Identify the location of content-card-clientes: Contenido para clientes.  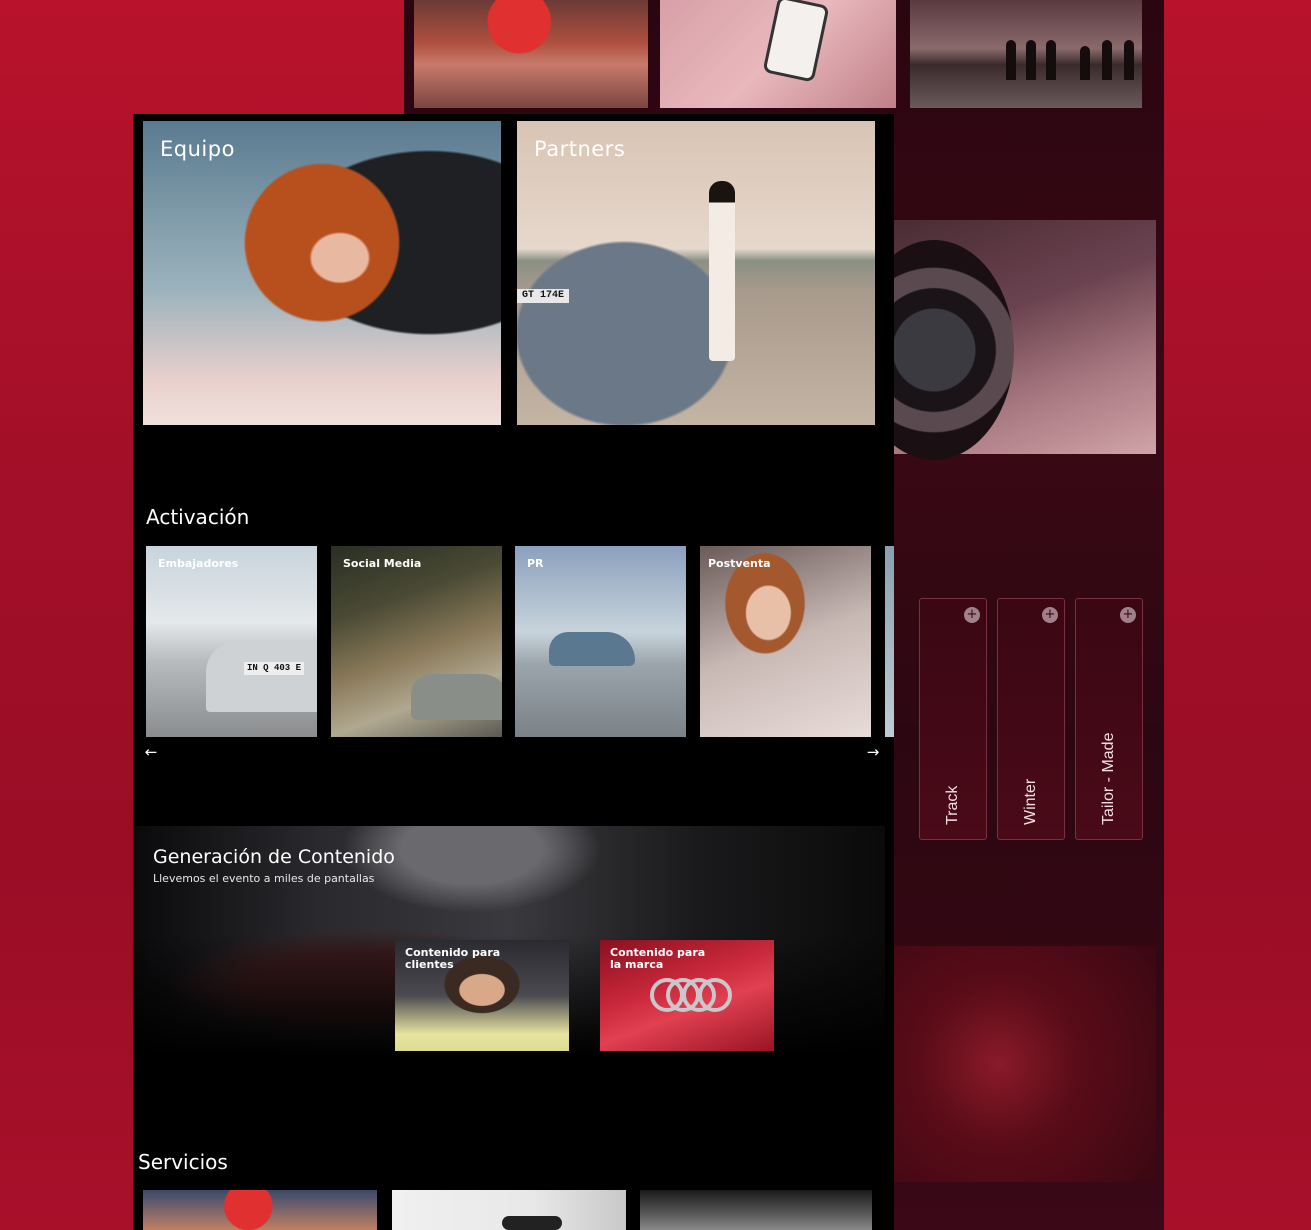
(482, 995).